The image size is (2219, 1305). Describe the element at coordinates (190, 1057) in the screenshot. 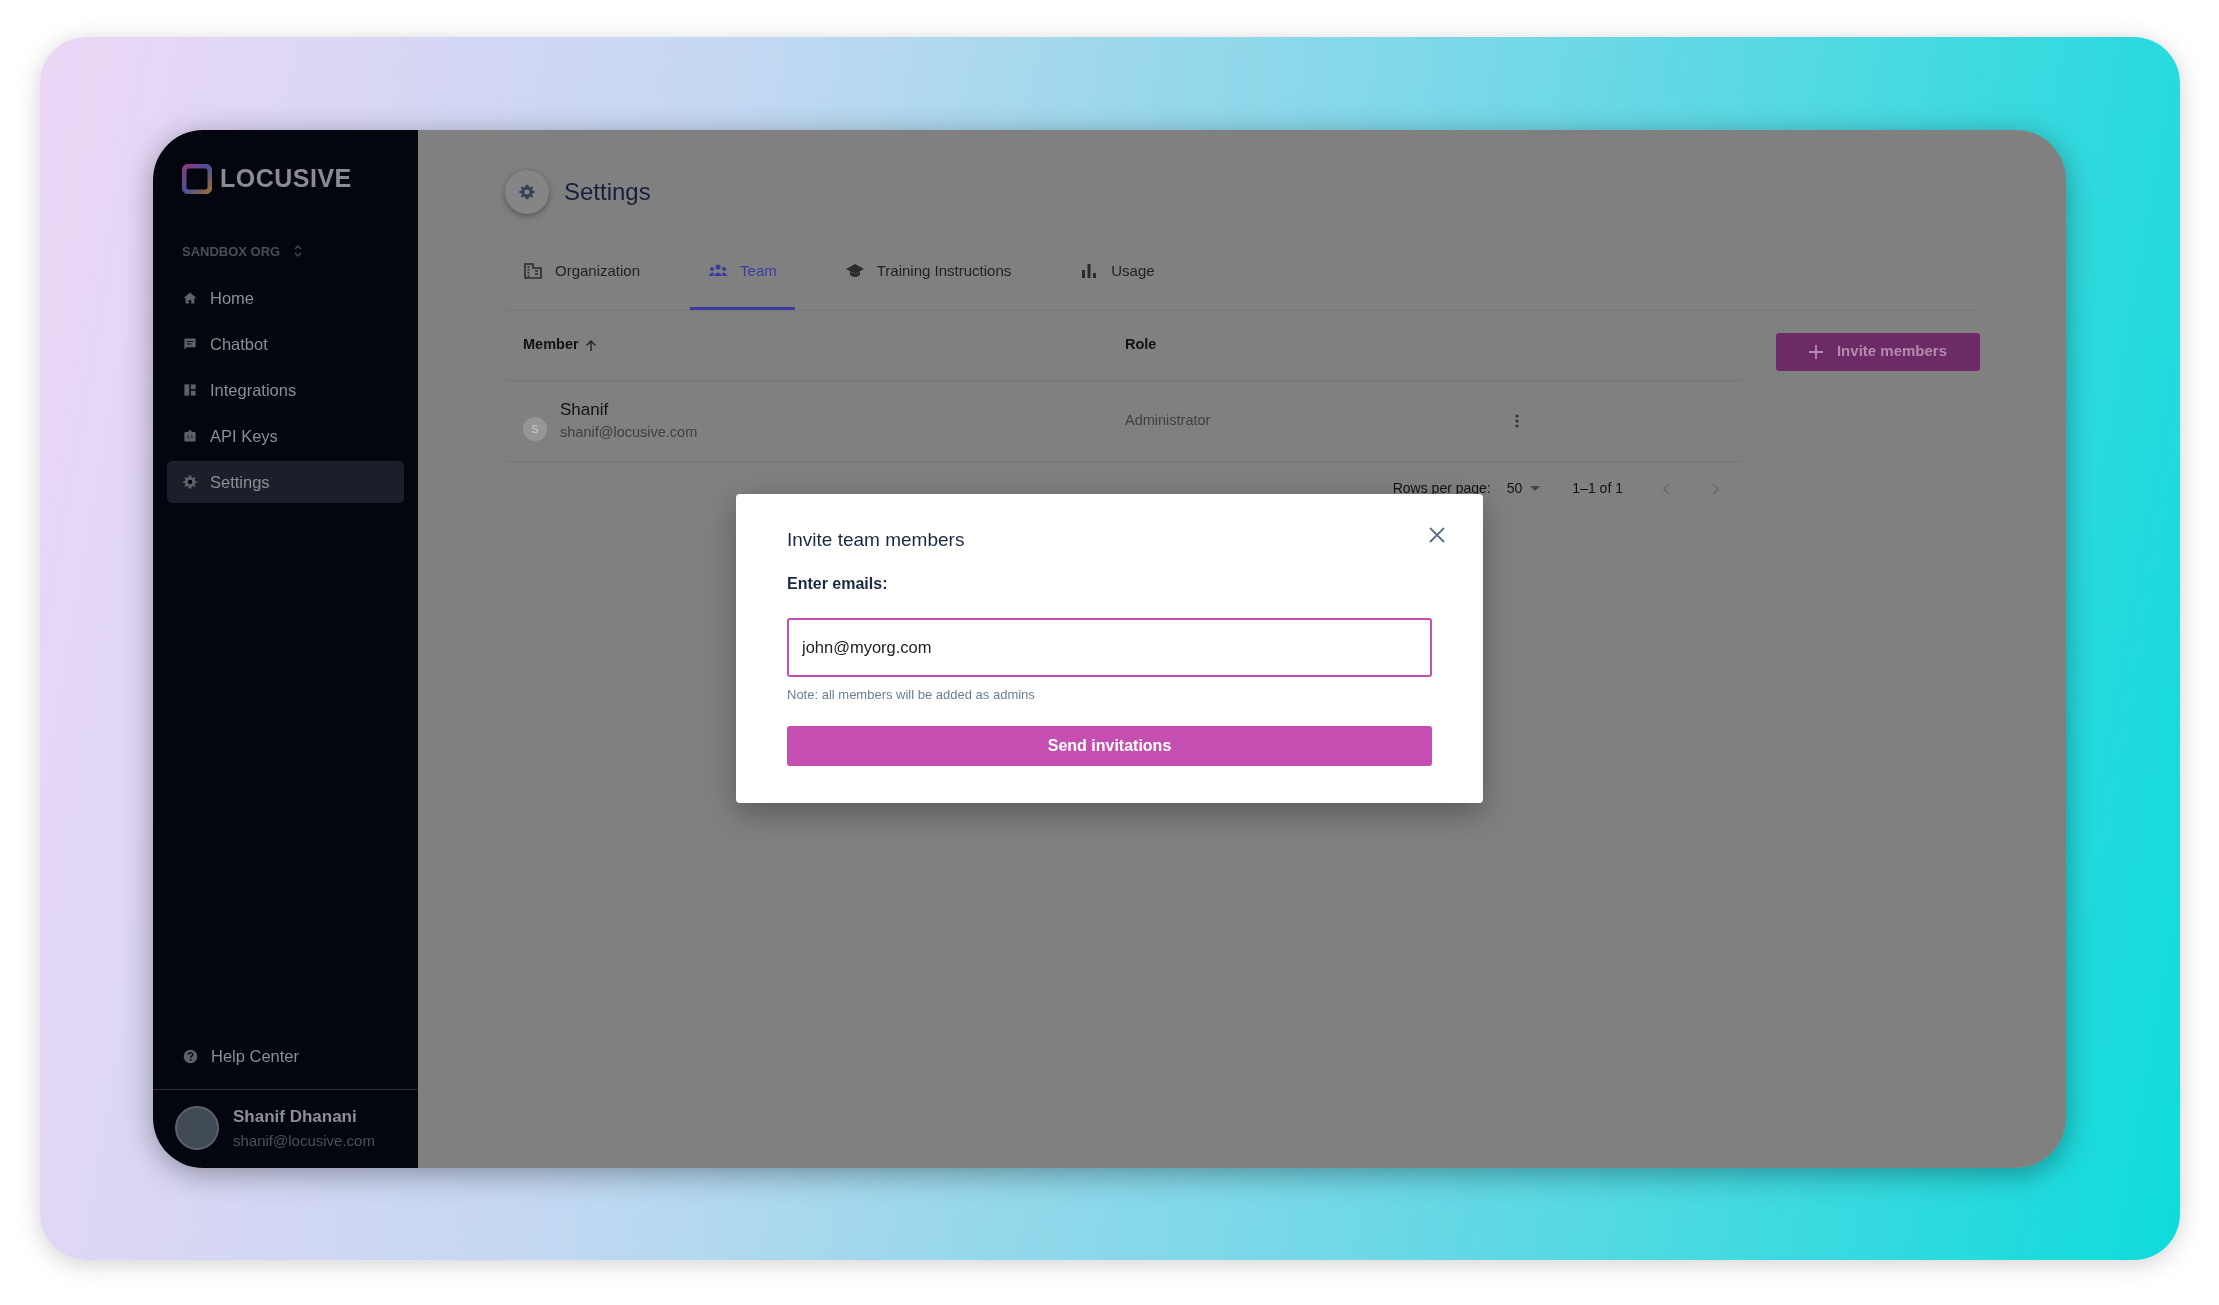

I see `help-icon` at that location.